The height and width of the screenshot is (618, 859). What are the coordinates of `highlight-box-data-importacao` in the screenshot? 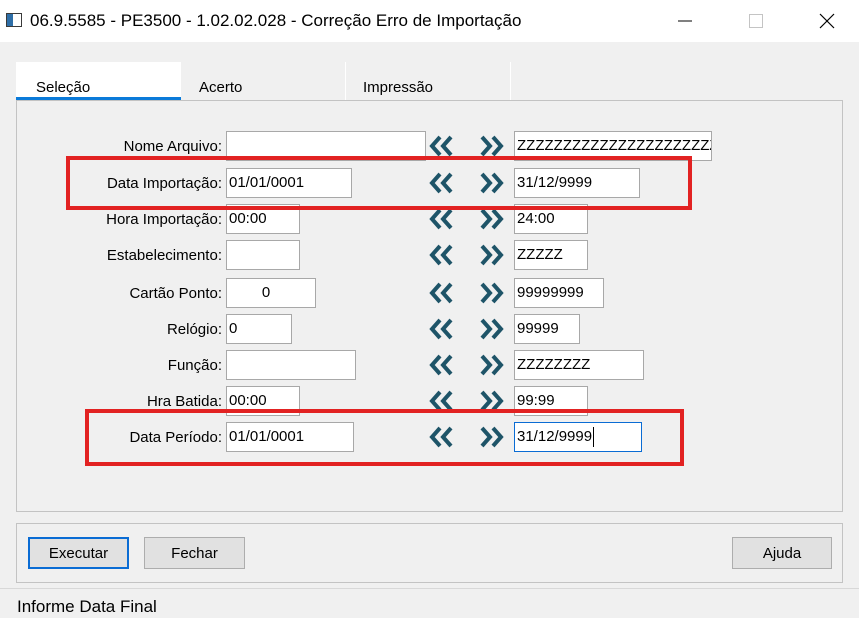 It's located at (379, 183).